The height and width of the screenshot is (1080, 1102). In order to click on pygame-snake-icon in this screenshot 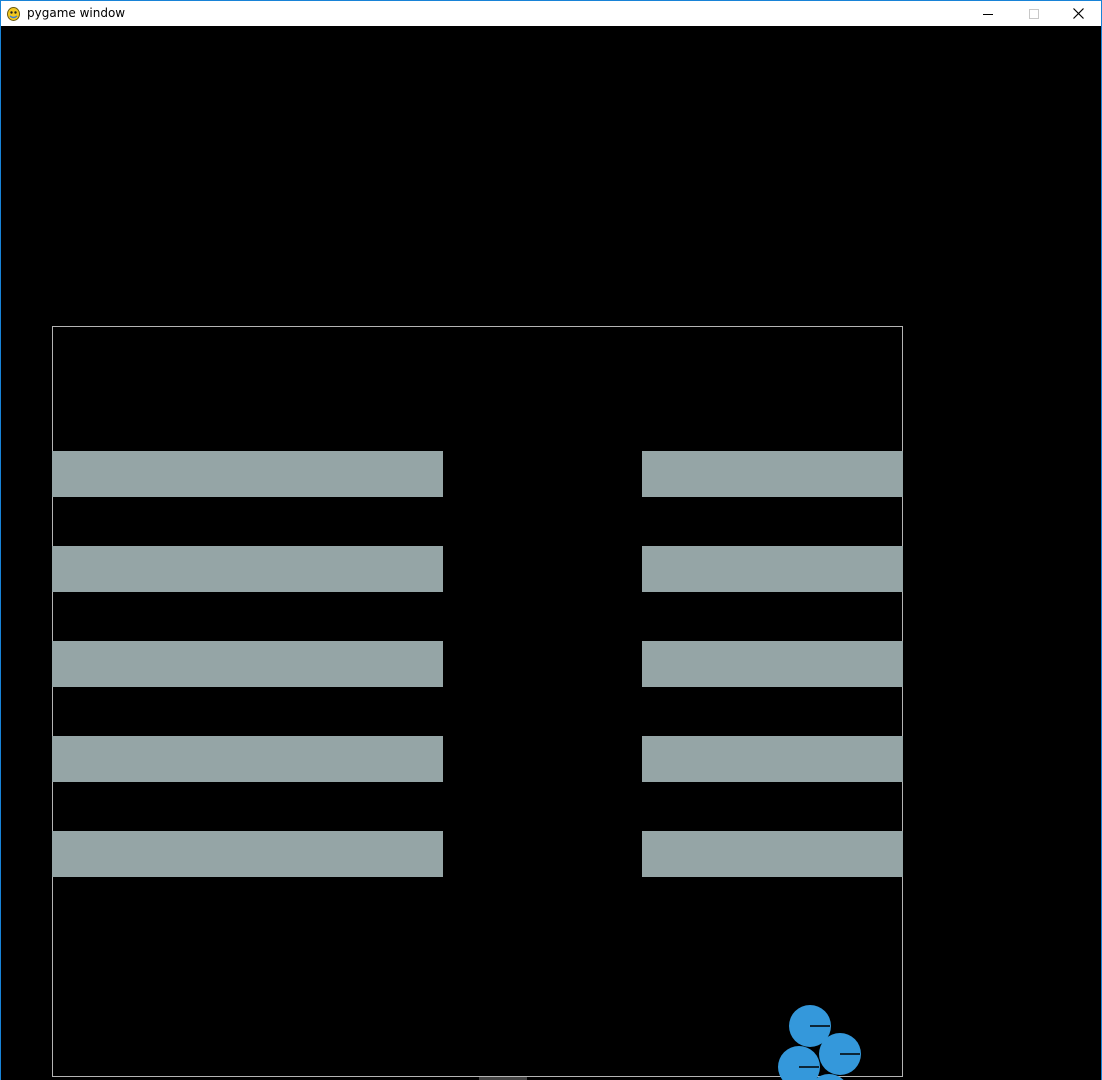, I will do `click(13, 14)`.